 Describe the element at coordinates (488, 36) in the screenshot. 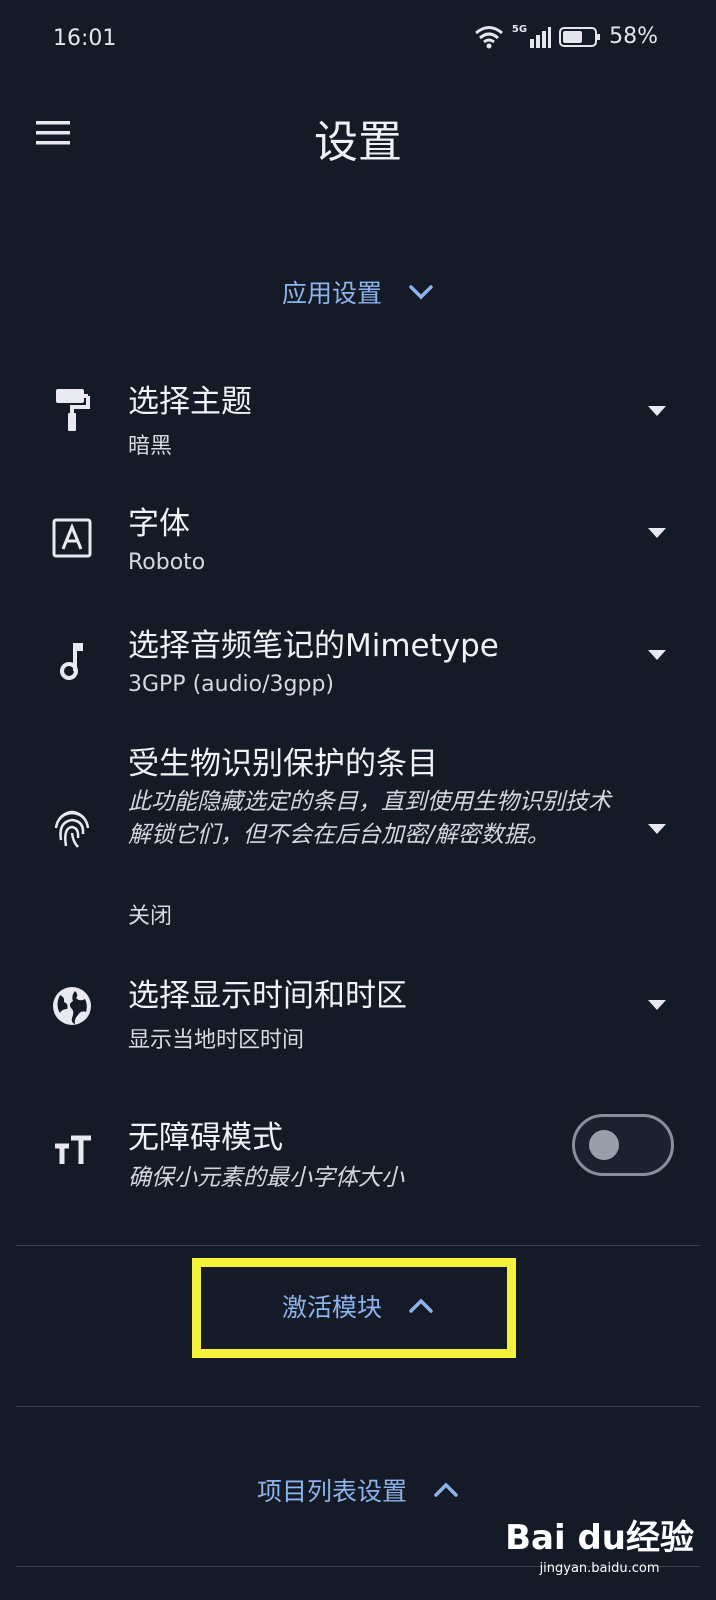

I see `wifi-icon` at that location.